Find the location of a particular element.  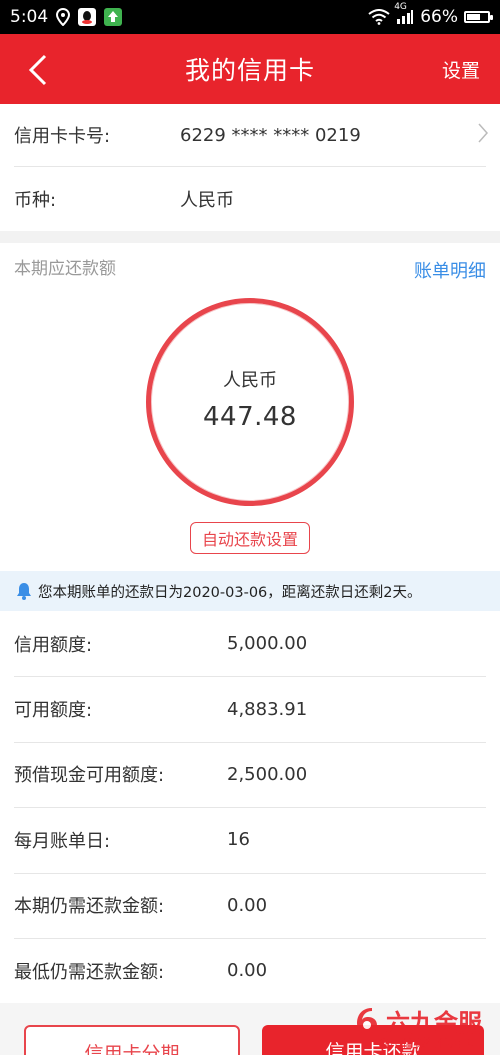

status-bar: 5:04 4G 66% is located at coordinates (250, 17).